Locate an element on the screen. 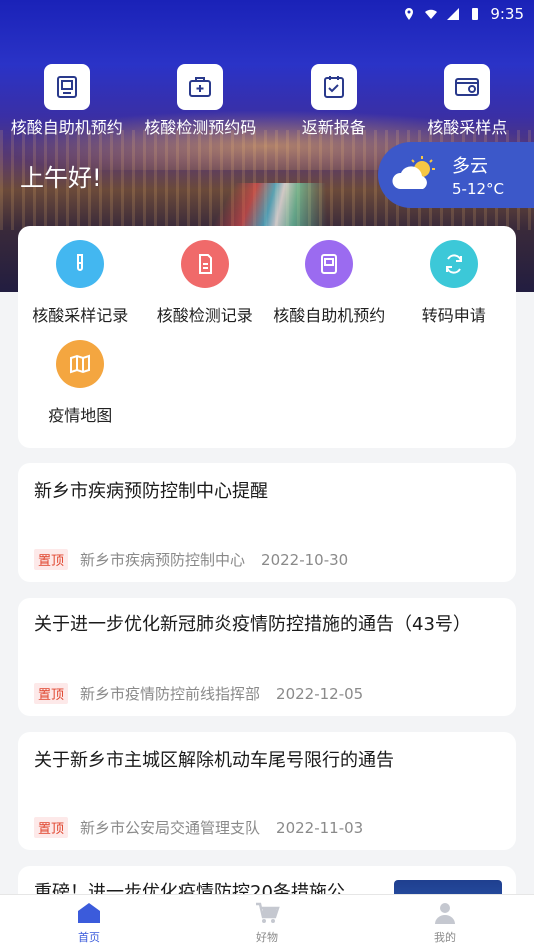  tab-home: 首页 is located at coordinates (89, 922).